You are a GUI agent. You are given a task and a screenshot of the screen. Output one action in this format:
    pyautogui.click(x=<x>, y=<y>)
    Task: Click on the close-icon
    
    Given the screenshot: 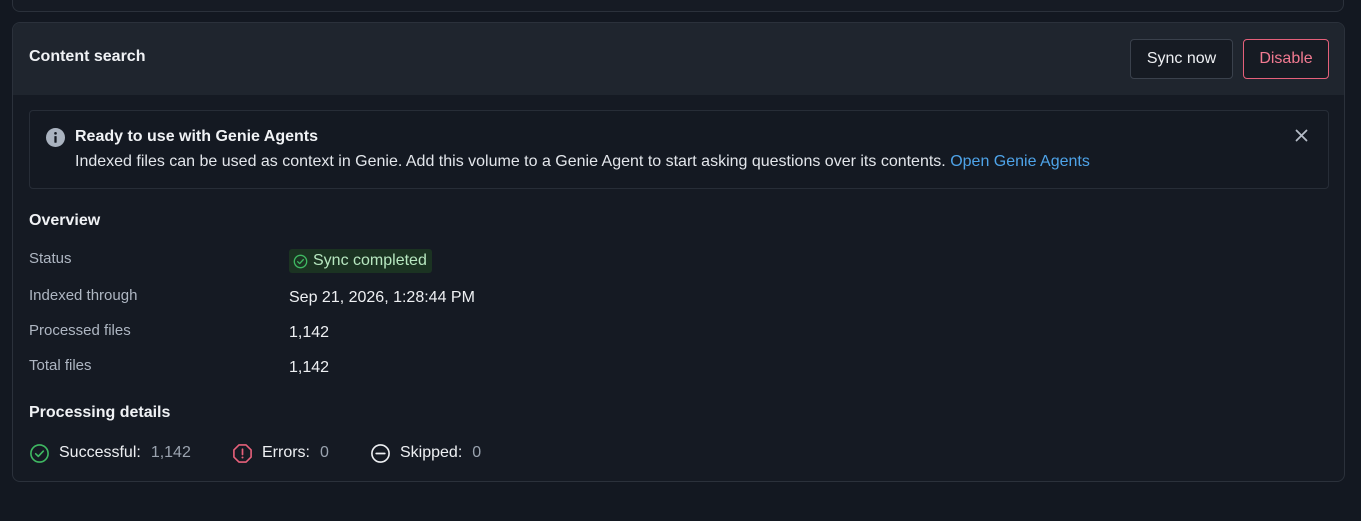 What is the action you would take?
    pyautogui.click(x=1301, y=135)
    